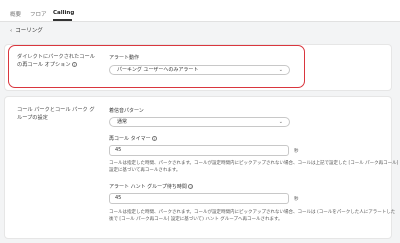 Image resolution: width=400 pixels, height=243 pixels. Describe the element at coordinates (11, 31) in the screenshot. I see `chevron-left-icon: ‹` at that location.